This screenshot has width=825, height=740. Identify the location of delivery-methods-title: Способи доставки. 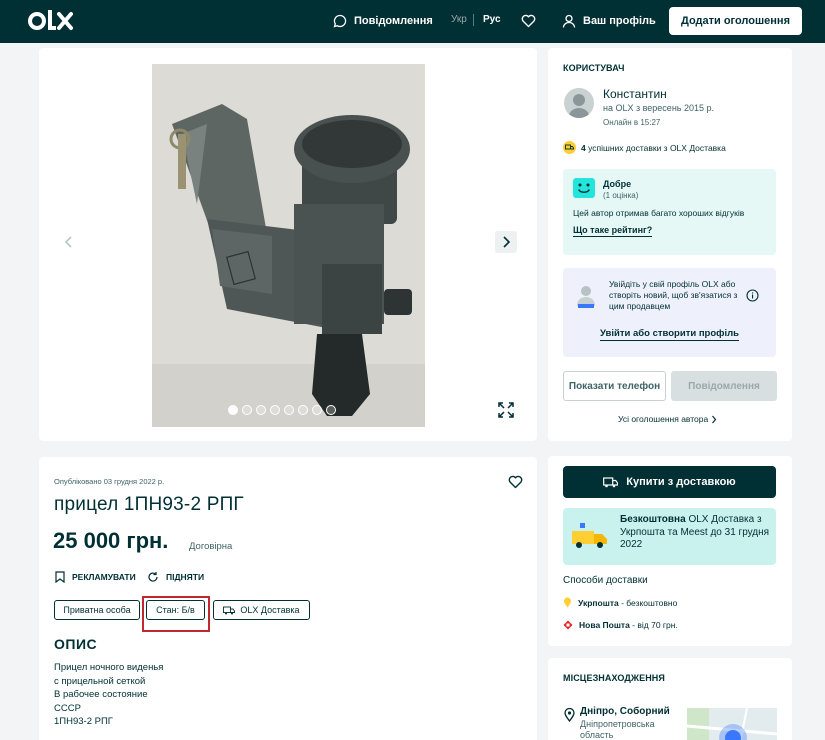
(605, 580).